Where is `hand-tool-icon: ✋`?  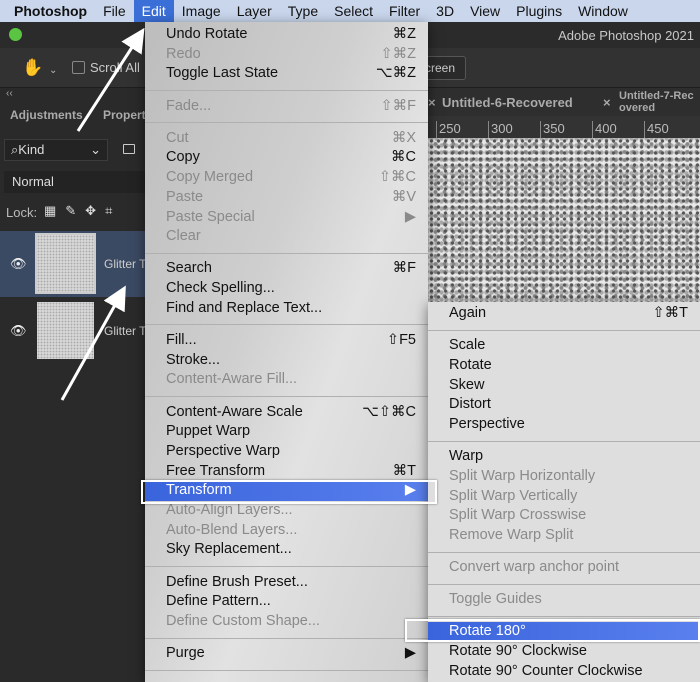
hand-tool-icon: ✋ is located at coordinates (32, 68).